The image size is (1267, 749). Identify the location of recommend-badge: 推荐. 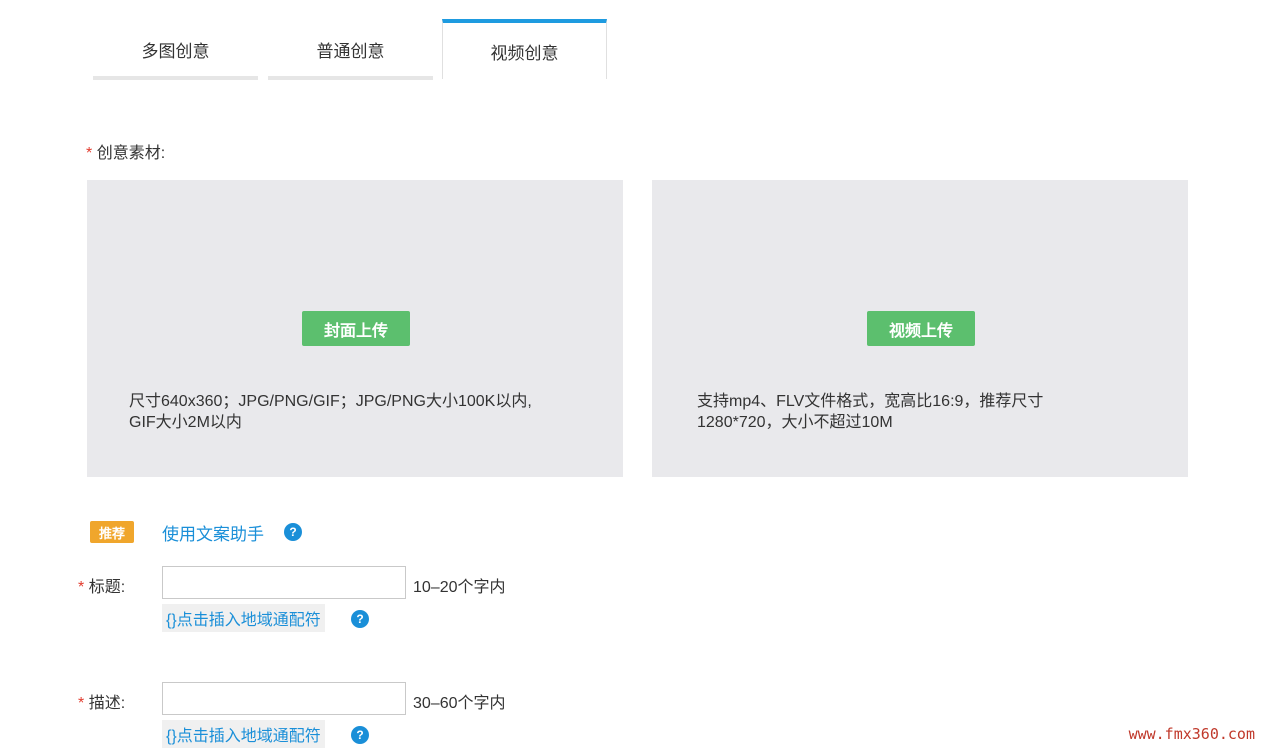
(112, 532).